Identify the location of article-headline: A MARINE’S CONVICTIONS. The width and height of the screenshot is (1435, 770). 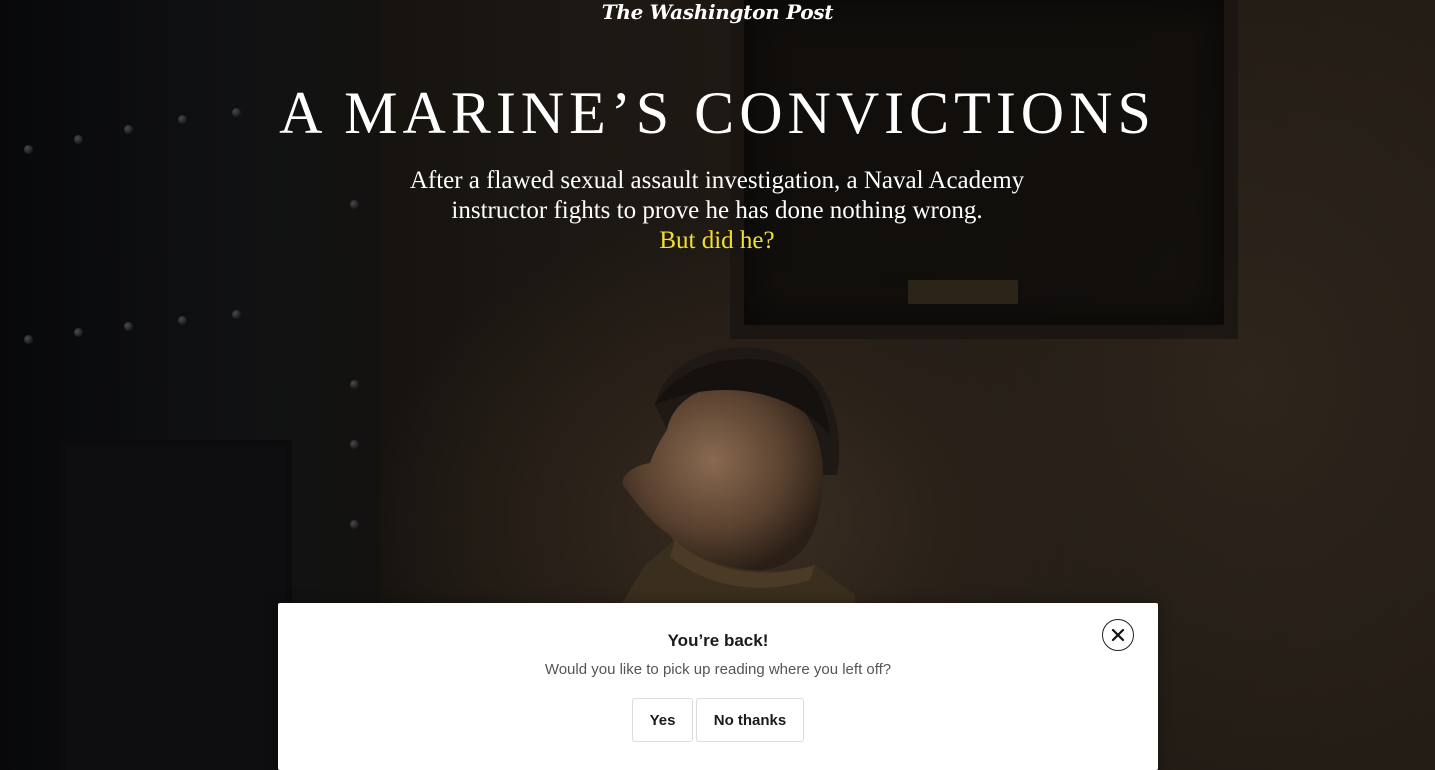
(717, 113).